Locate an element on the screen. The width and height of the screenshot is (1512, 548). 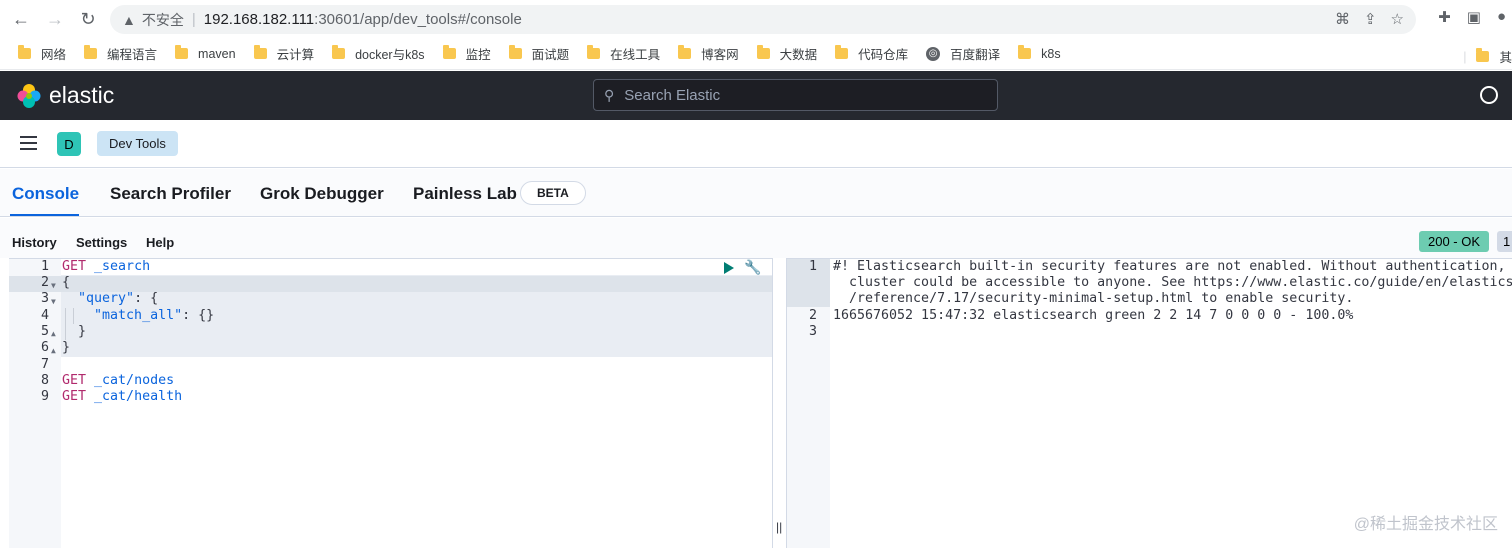
breadcrumb-dev-tools: Dev Tools is located at coordinates (137, 143).